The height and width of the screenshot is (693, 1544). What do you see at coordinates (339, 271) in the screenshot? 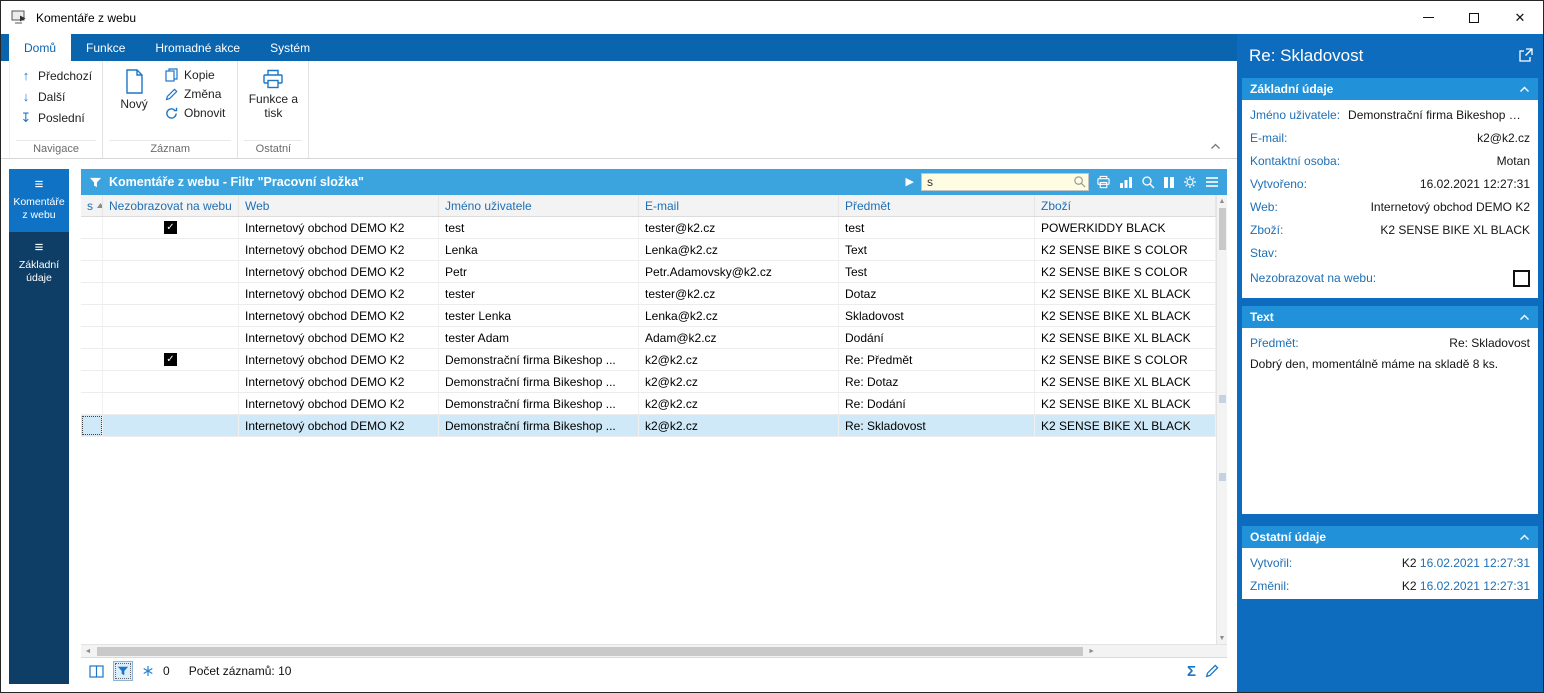
I see `cell-web: Internetový obchod DEMO K2` at bounding box center [339, 271].